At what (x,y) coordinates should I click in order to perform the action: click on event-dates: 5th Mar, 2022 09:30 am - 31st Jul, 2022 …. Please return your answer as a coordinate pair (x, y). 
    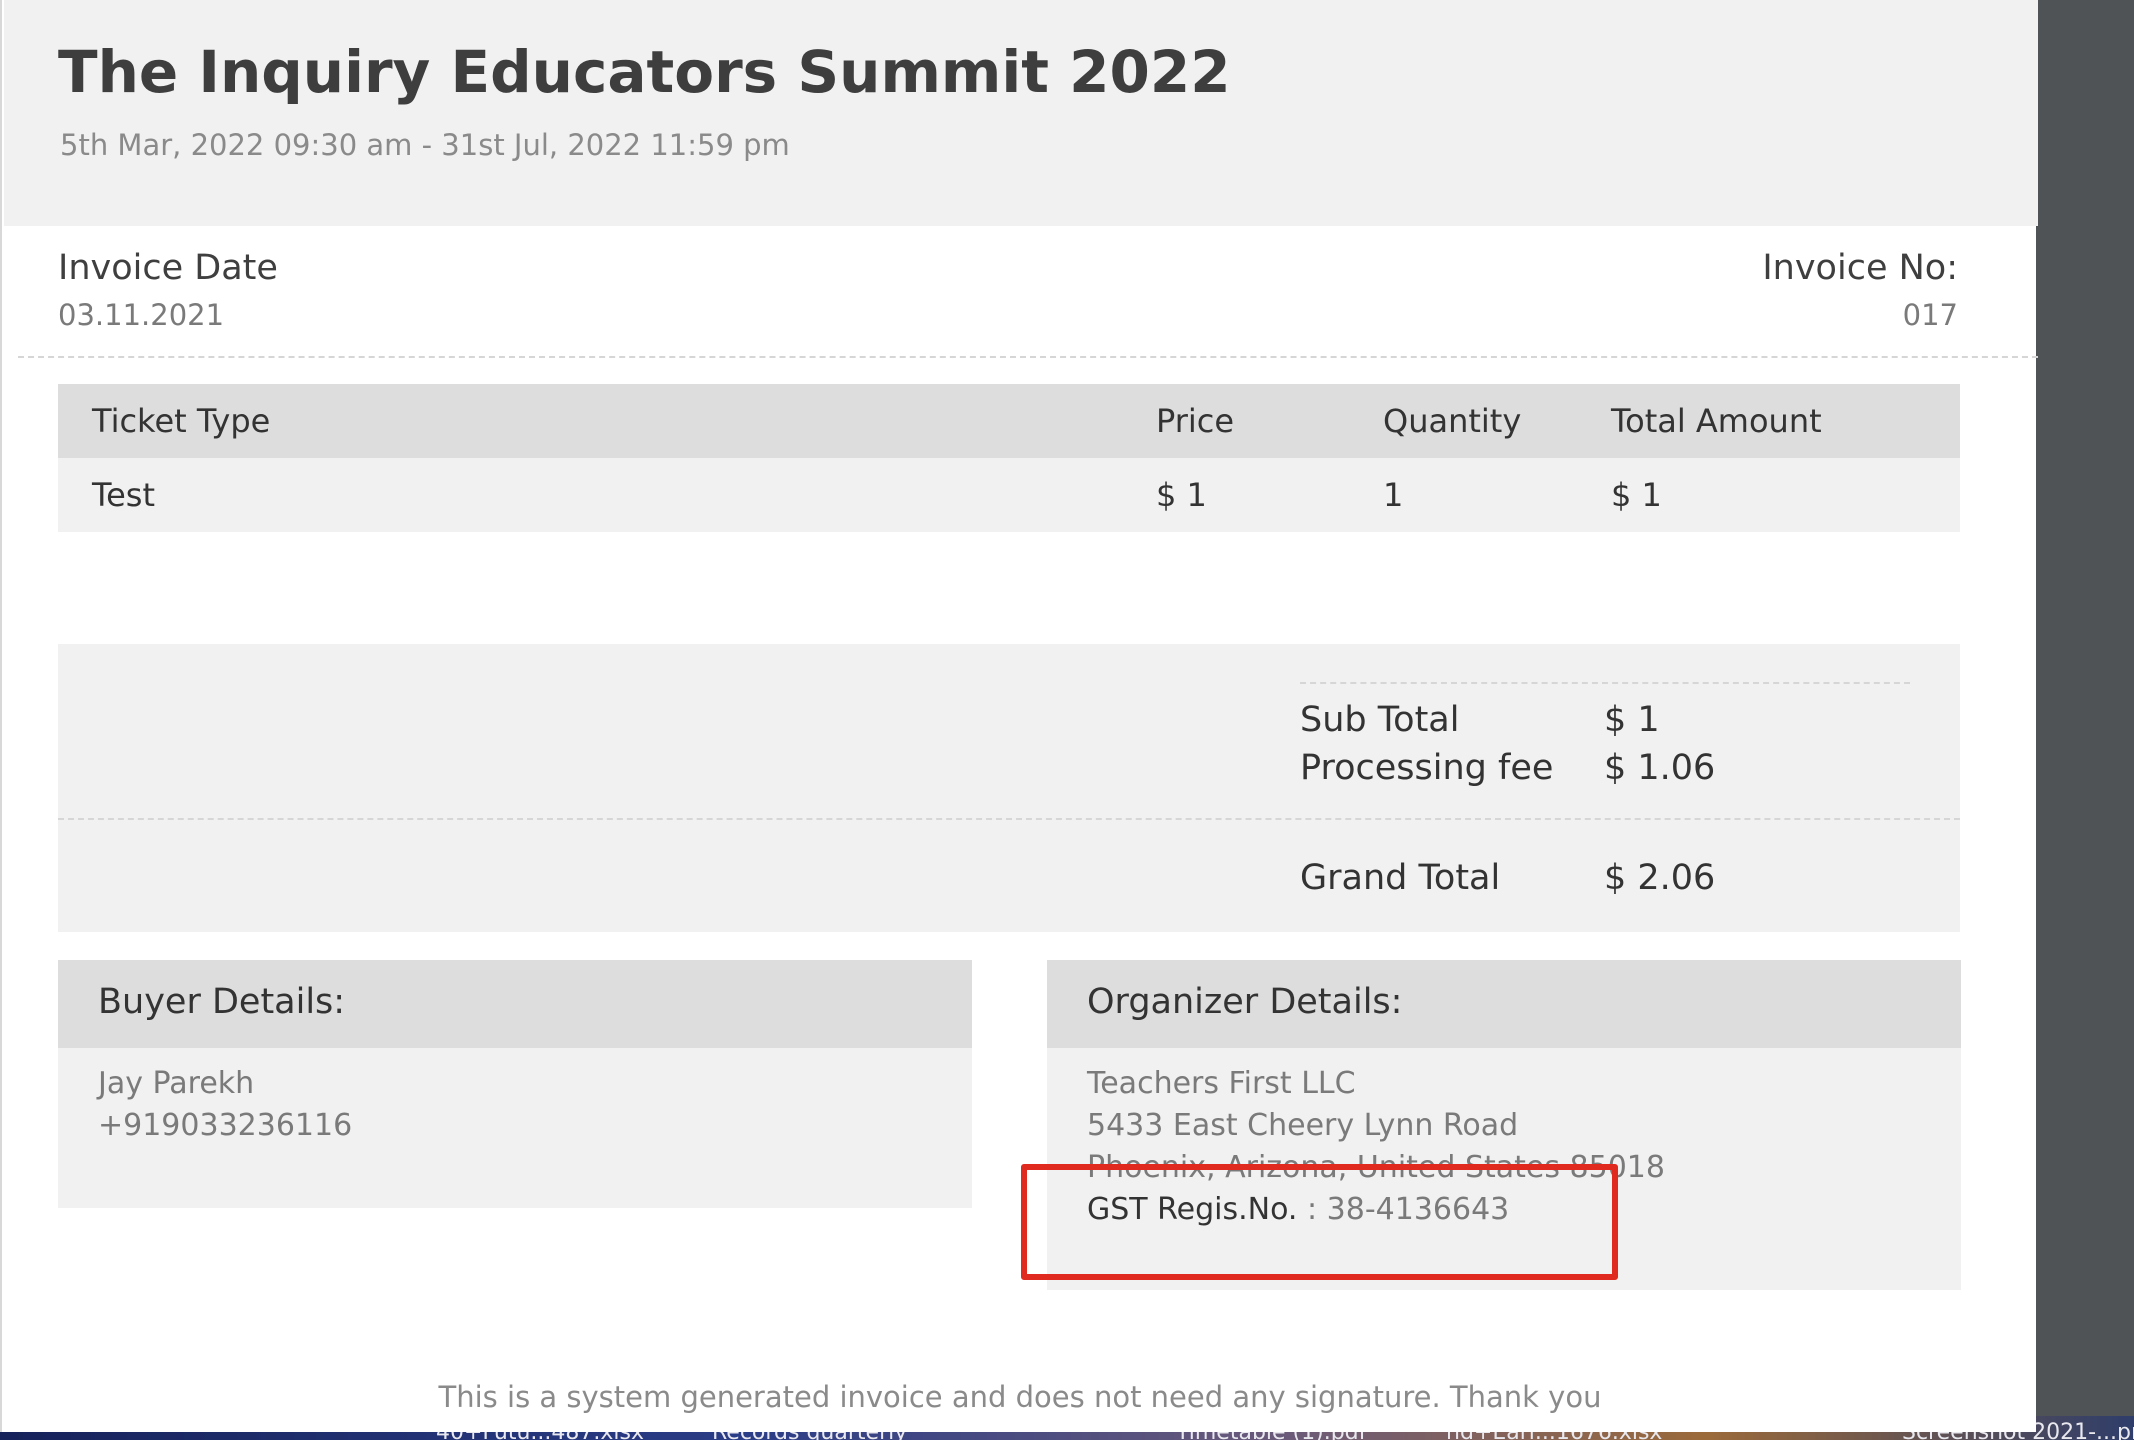
    Looking at the image, I should click on (425, 145).